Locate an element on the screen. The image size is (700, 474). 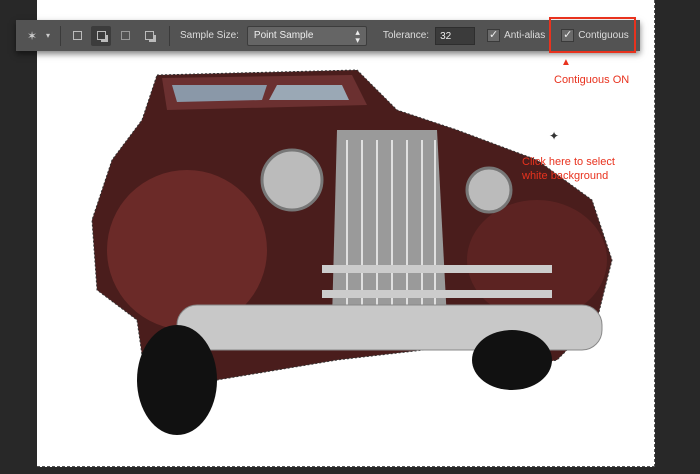
checkmark-icon: ✓ is located at coordinates (494, 35).